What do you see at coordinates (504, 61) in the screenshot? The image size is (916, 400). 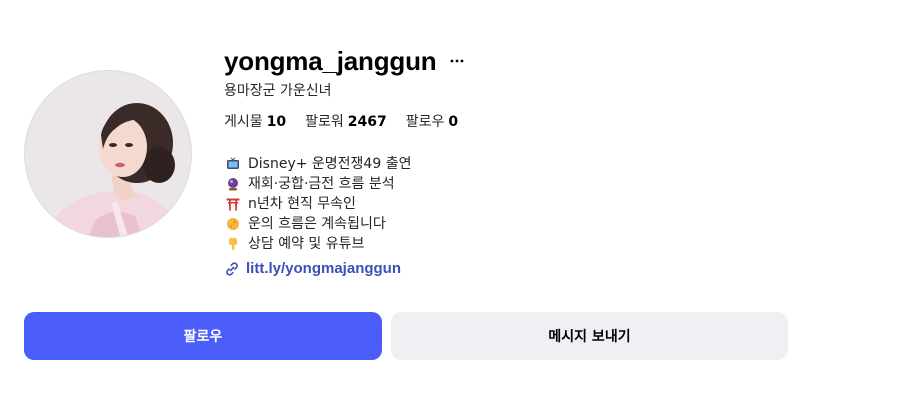 I see `username-row: yongma_janggun` at bounding box center [504, 61].